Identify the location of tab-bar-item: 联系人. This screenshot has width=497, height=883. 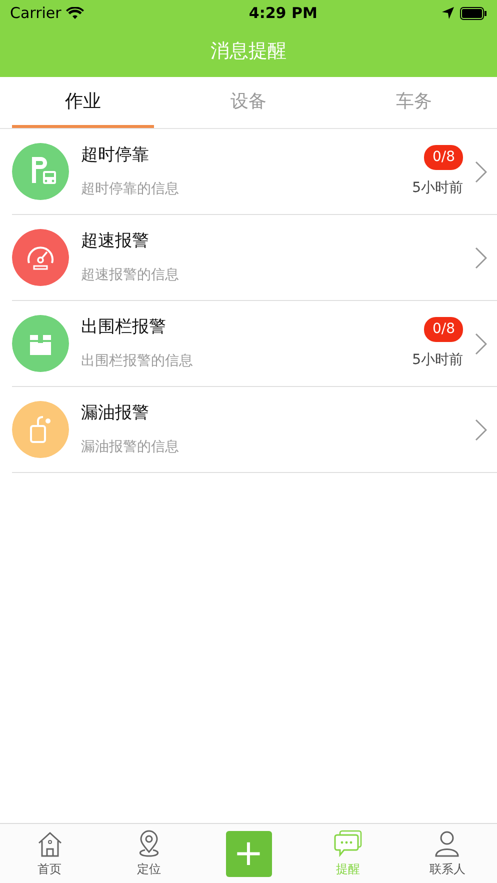
(447, 854).